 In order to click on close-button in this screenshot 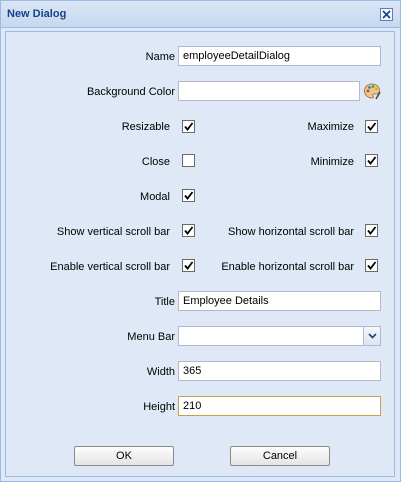, I will do `click(386, 14)`.